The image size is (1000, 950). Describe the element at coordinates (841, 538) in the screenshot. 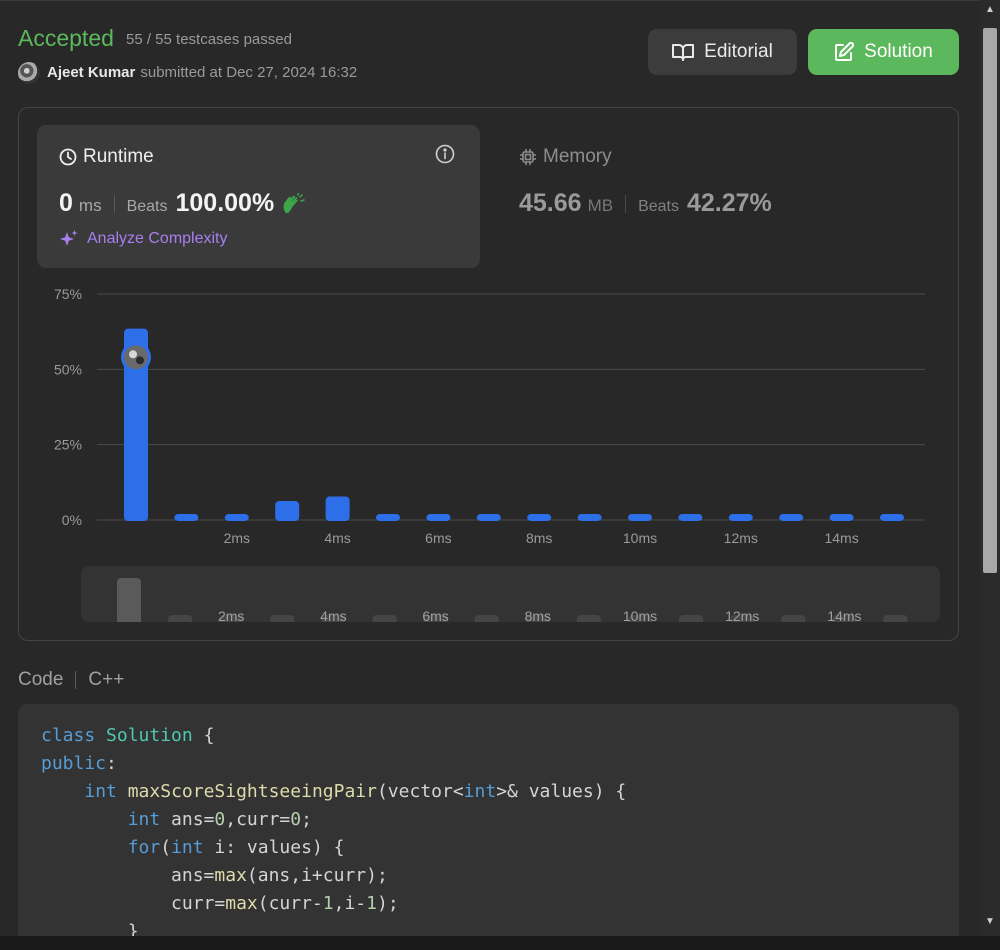

I see `x-tick-label: 14ms` at that location.